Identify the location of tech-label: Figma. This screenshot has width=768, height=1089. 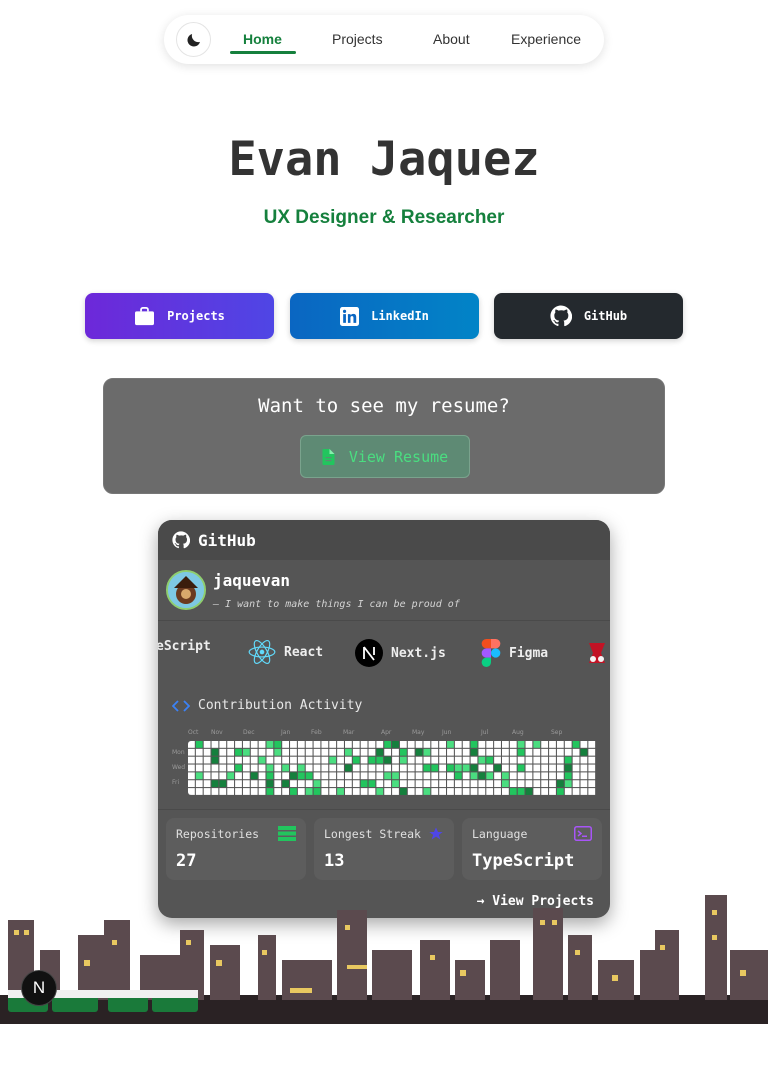
(529, 653).